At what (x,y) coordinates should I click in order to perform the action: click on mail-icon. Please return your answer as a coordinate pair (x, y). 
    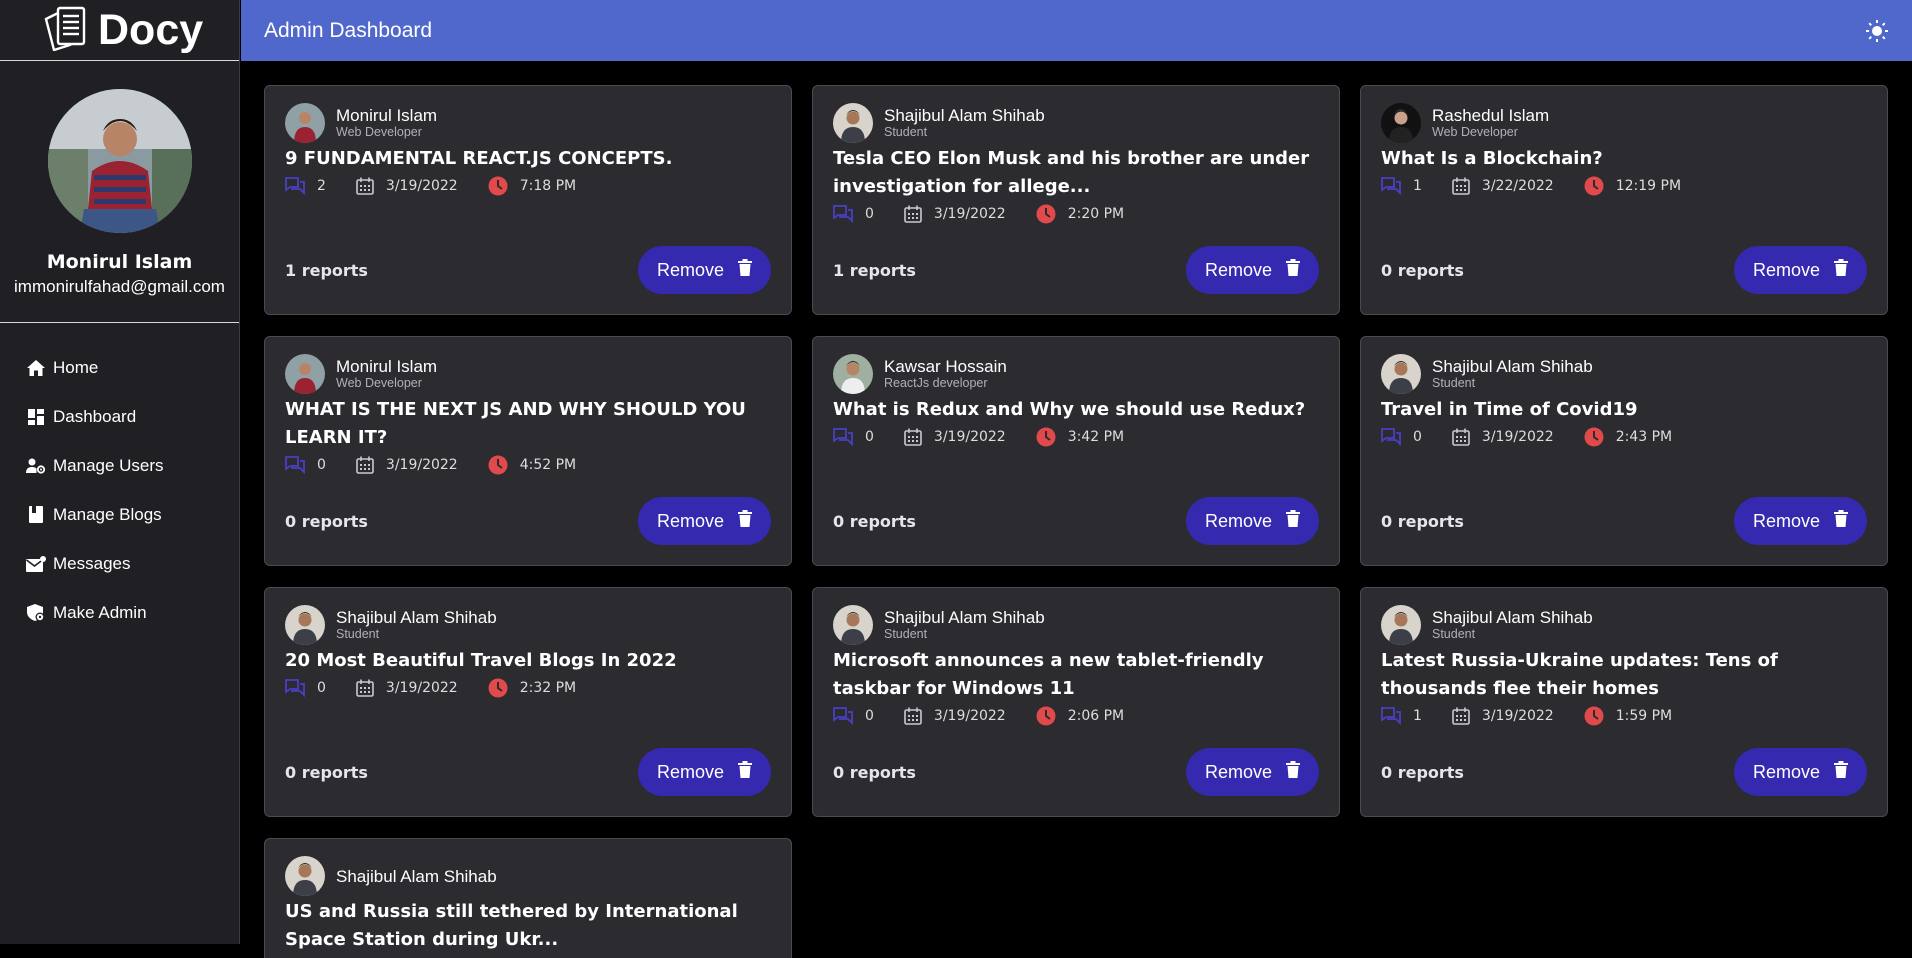
    Looking at the image, I should click on (36, 564).